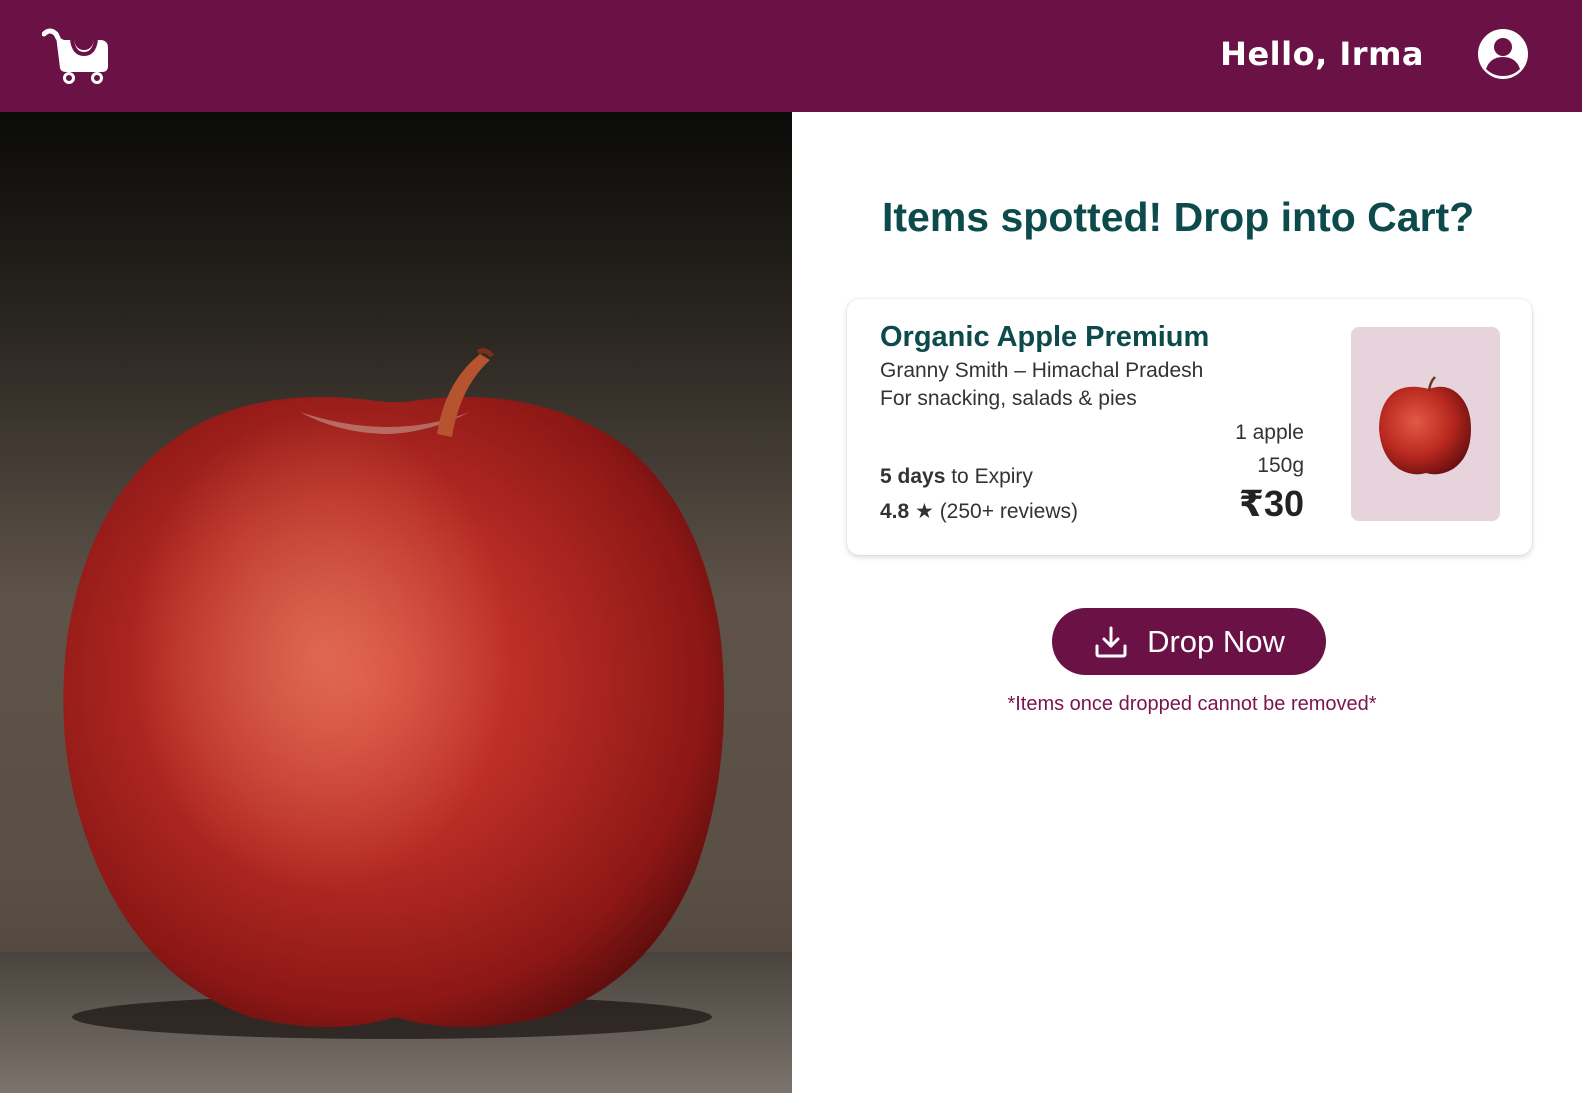 The image size is (1582, 1093). Describe the element at coordinates (1322, 54) in the screenshot. I see `greeting-text: Hello, Irma` at that location.